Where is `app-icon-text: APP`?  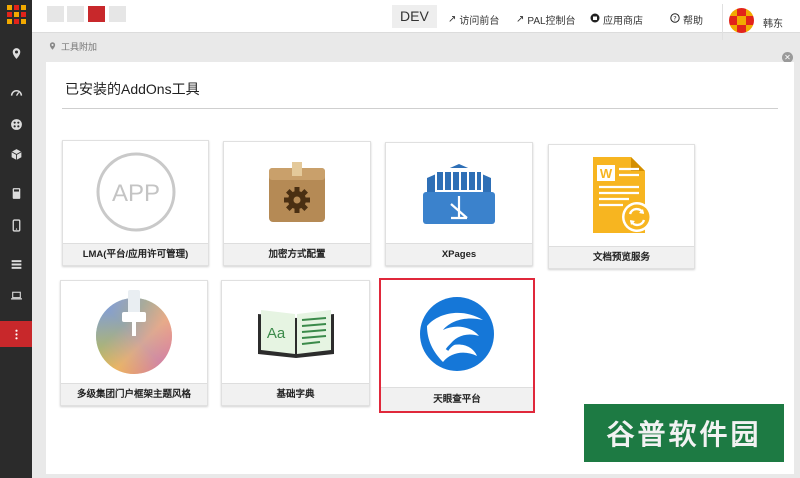 app-icon-text: APP is located at coordinates (135, 193).